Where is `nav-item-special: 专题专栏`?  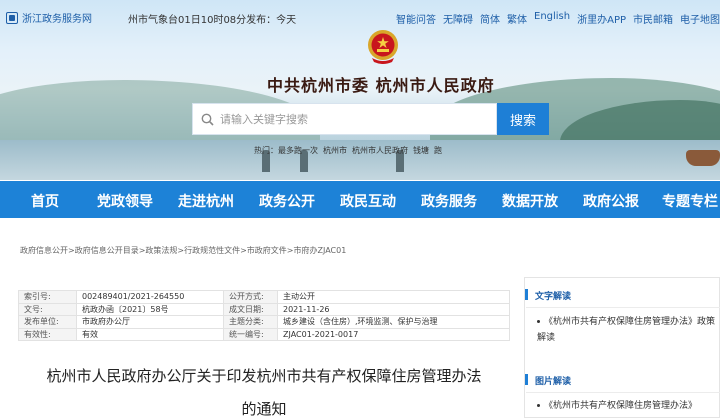
nav-item-special: 专题专栏 is located at coordinates (690, 201).